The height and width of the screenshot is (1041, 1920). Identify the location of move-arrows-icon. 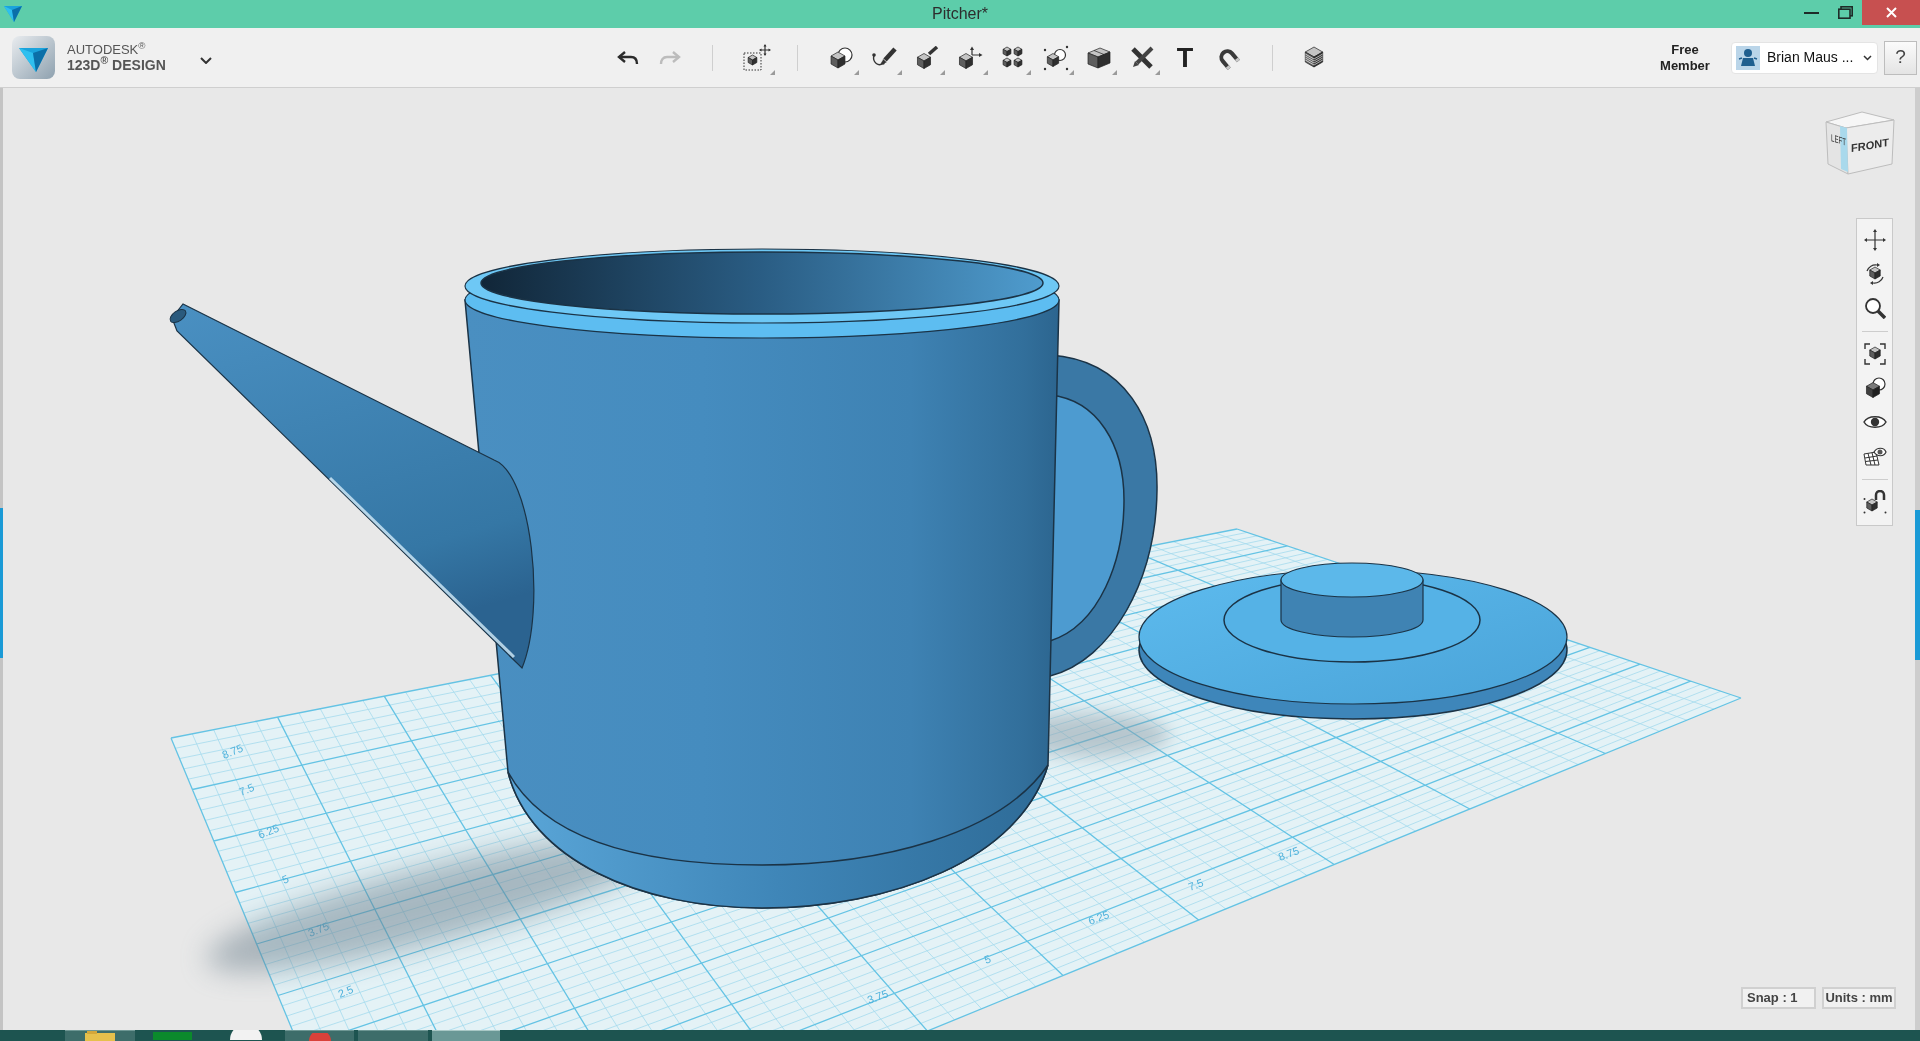
(1874, 240).